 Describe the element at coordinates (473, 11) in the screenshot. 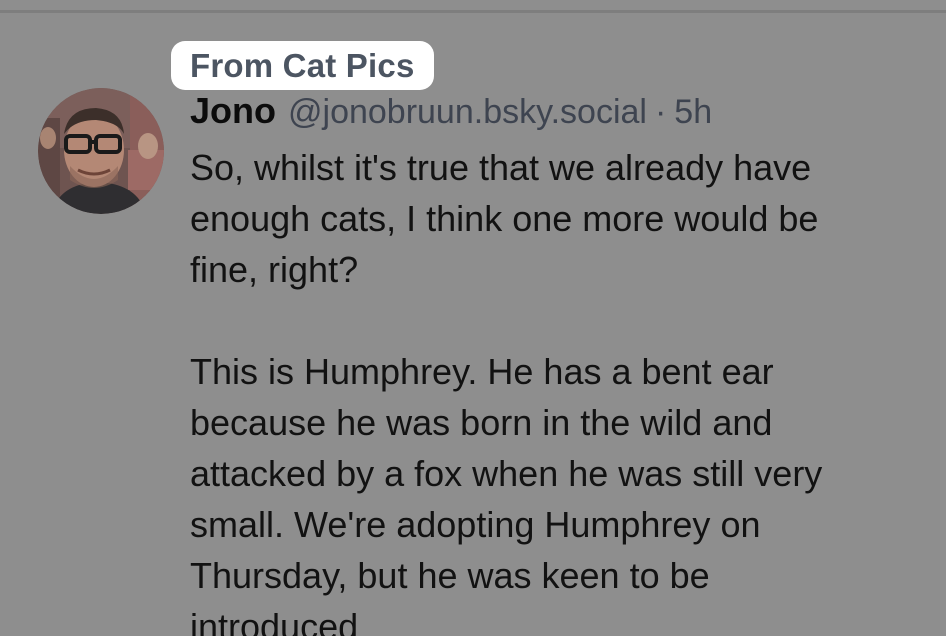

I see `top-divider` at that location.